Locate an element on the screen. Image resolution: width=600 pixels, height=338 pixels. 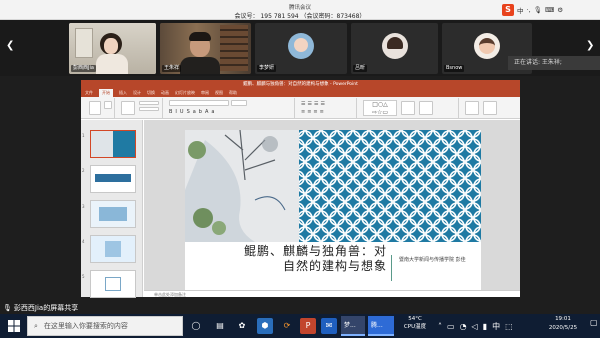
video-tile-1: 彭西西Jia is located at coordinates (112, 48).